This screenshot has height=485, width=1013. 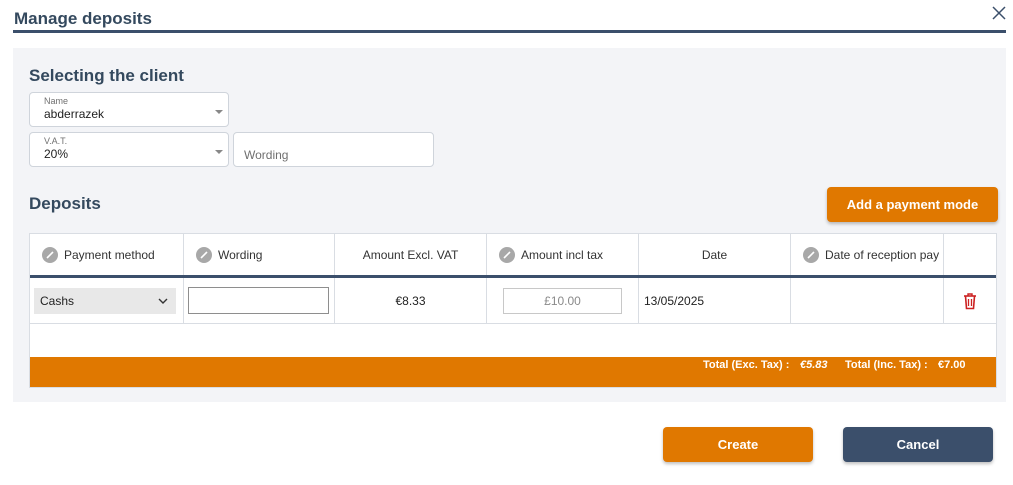 I want to click on date-cell: 13/05/2025, so click(x=715, y=300).